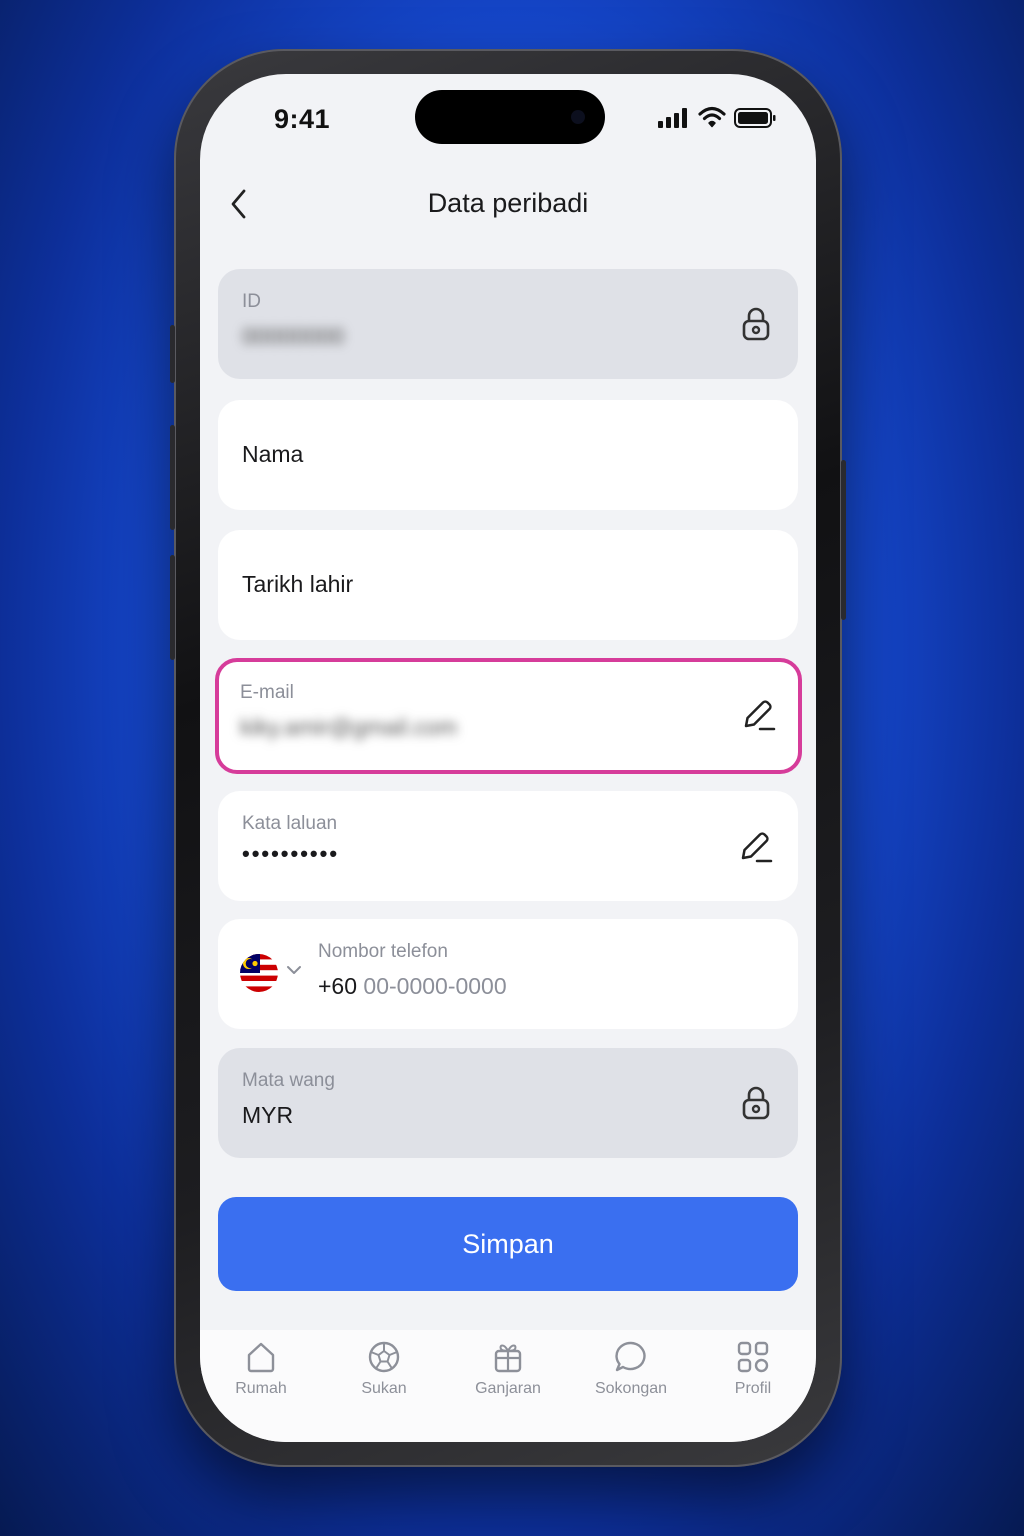 The image size is (1024, 1536). Describe the element at coordinates (302, 119) in the screenshot. I see `status-time: 9:41` at that location.